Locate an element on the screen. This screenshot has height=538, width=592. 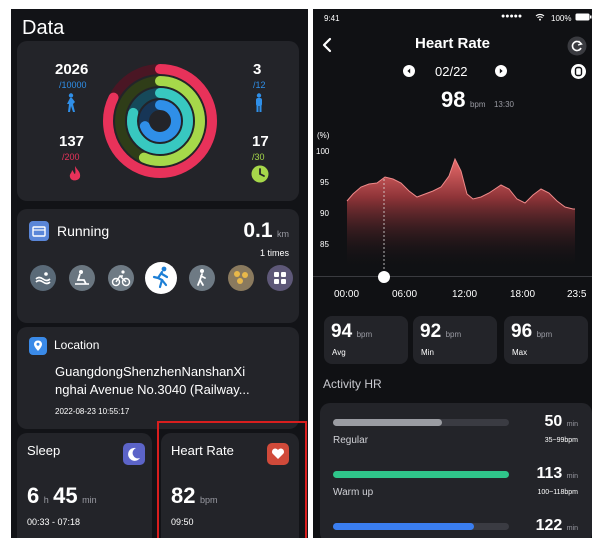
standing-value: 3 is located at coordinates (257, 69).